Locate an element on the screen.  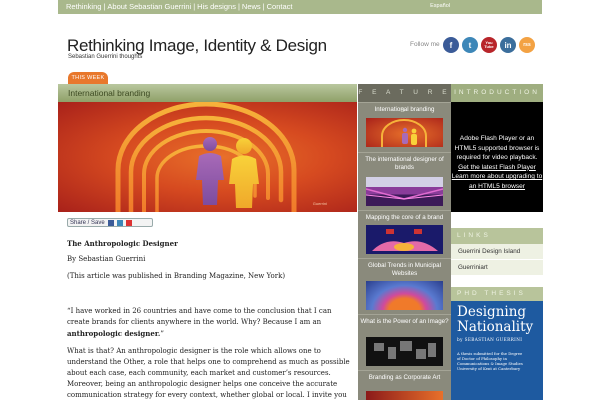
nav-link-news: News is located at coordinates (251, 6).